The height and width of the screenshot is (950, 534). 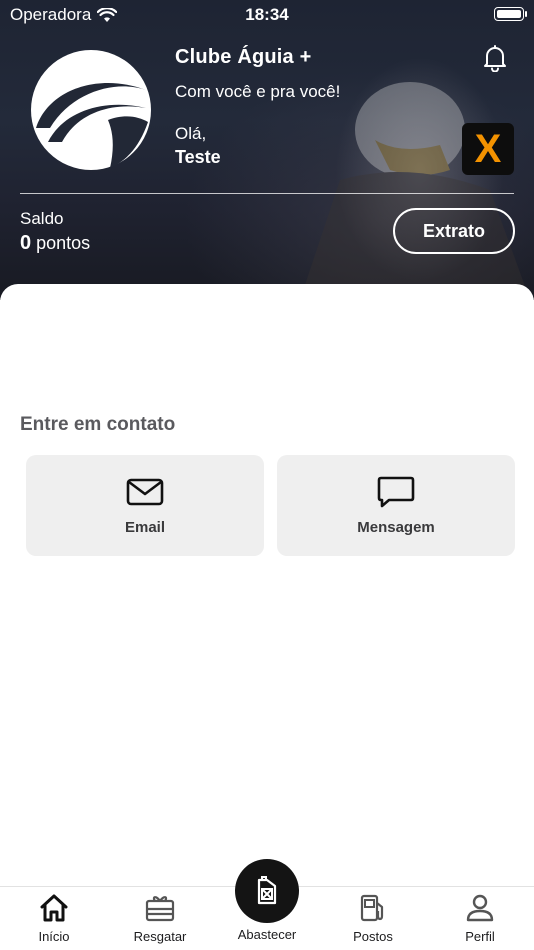 I want to click on tab-redeem: Resgatar, so click(x=160, y=918).